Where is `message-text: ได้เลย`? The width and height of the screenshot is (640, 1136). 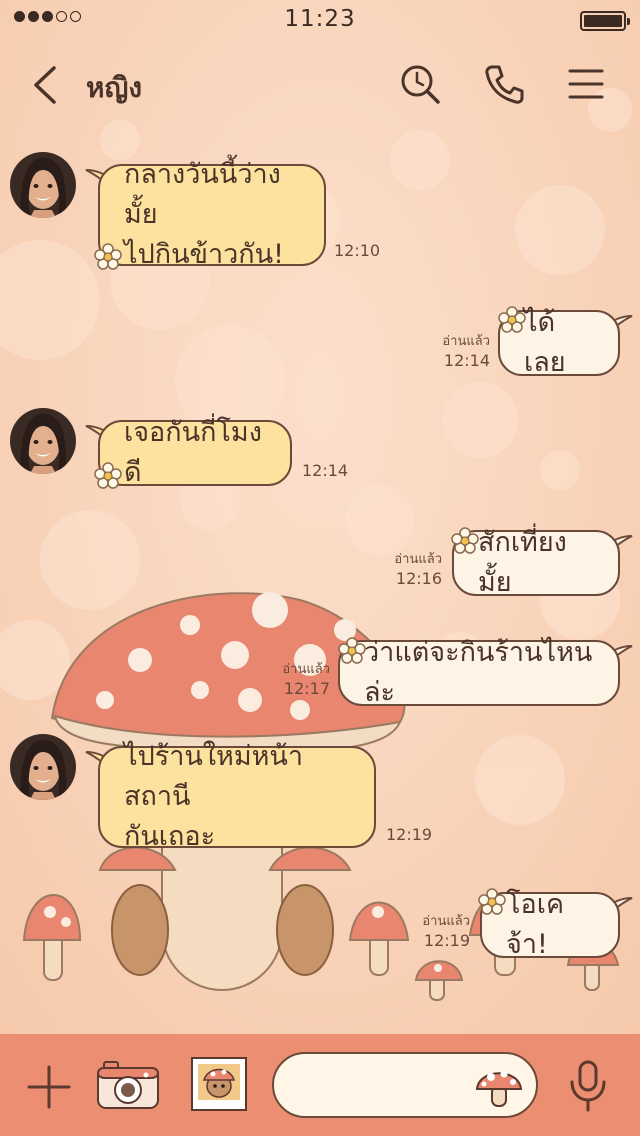
message-text: ได้เลย is located at coordinates (545, 342).